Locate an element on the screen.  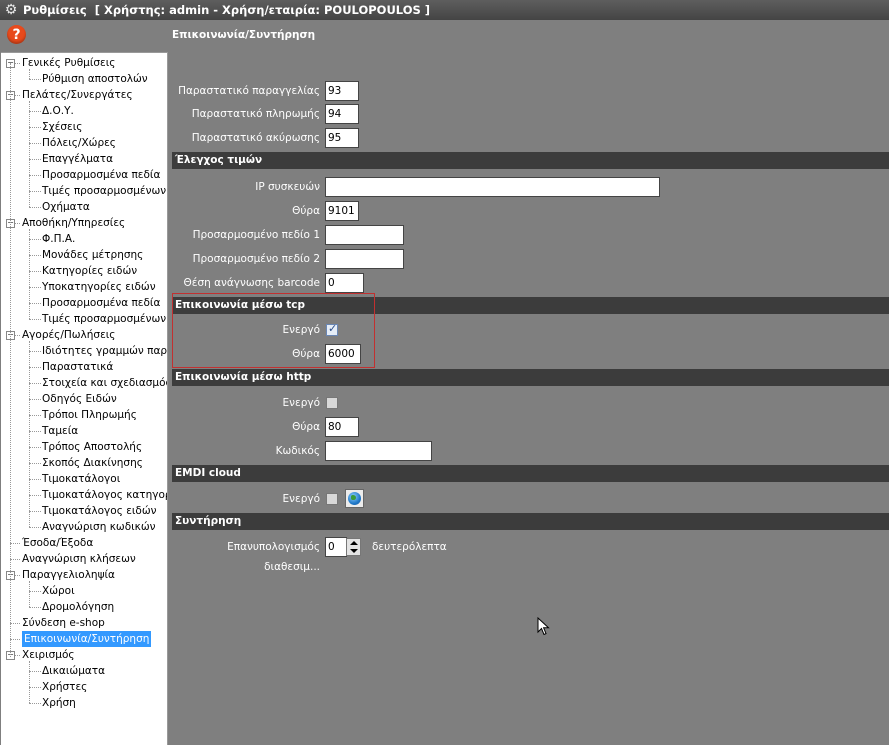
tree-item: Δ.Ο.Υ. is located at coordinates (58, 111).